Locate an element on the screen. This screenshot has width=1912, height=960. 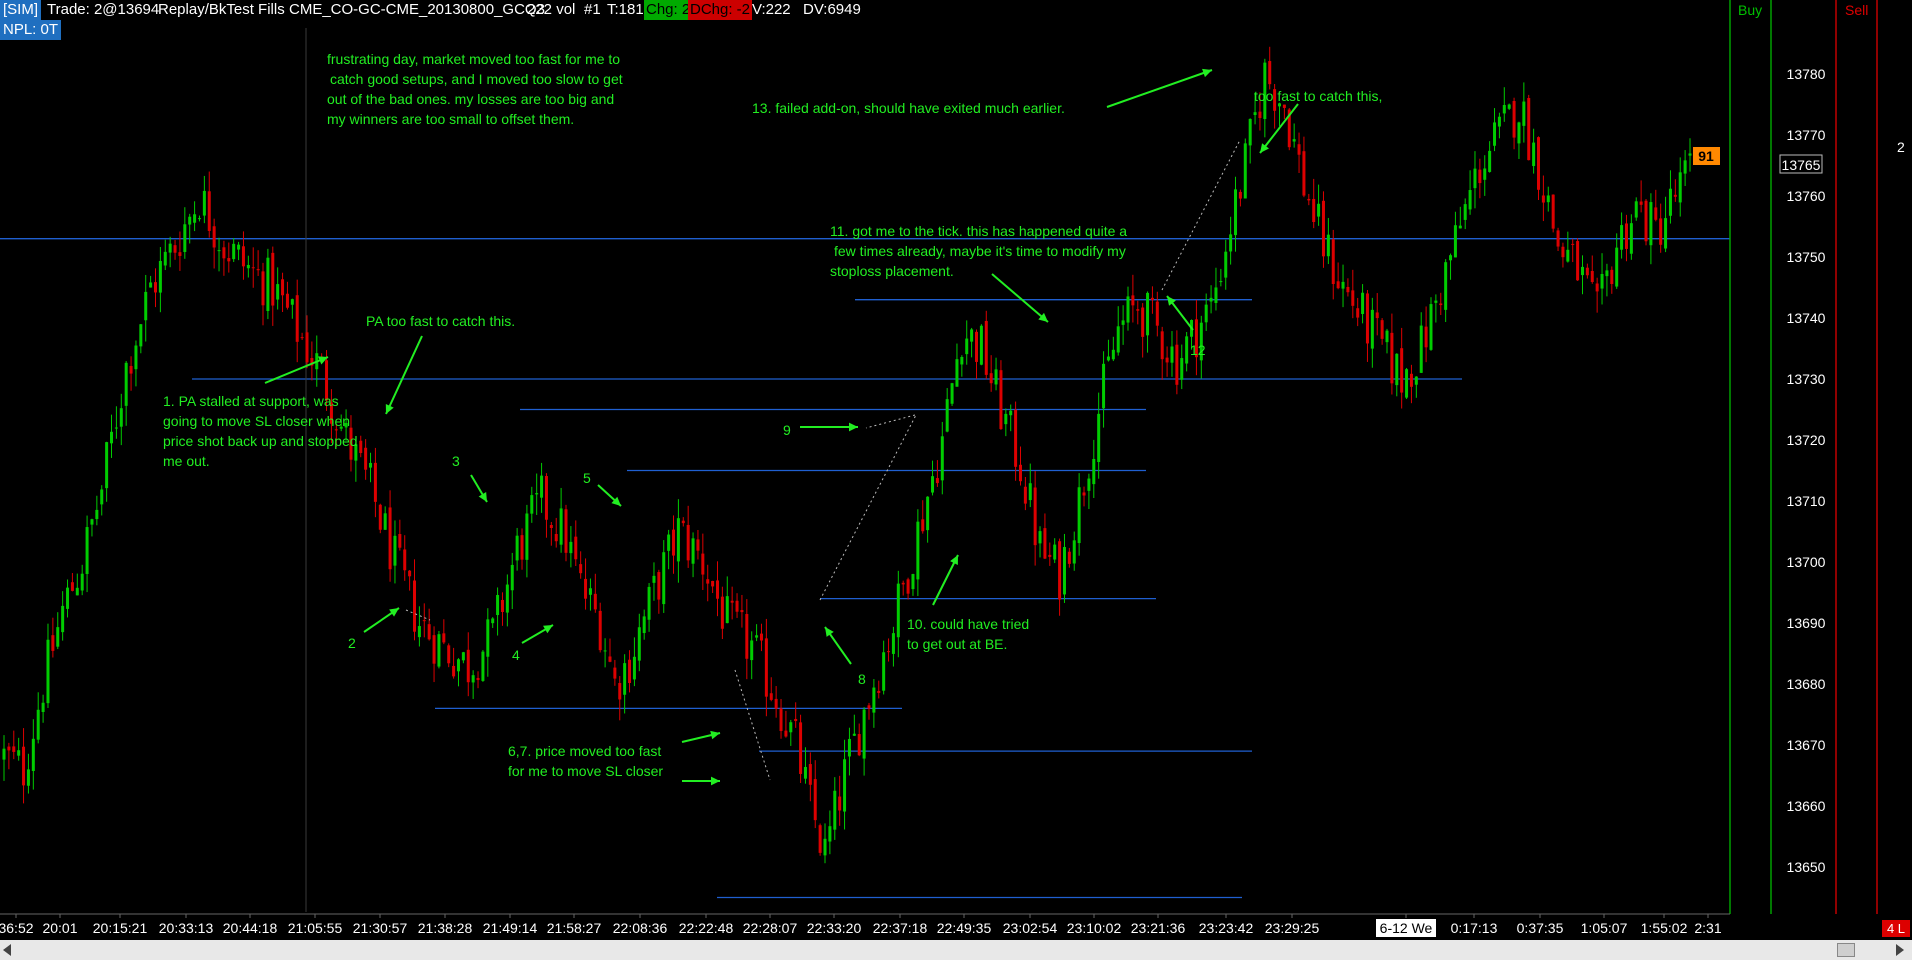
annotation-10: 10. could have tried is located at coordinates (968, 624).